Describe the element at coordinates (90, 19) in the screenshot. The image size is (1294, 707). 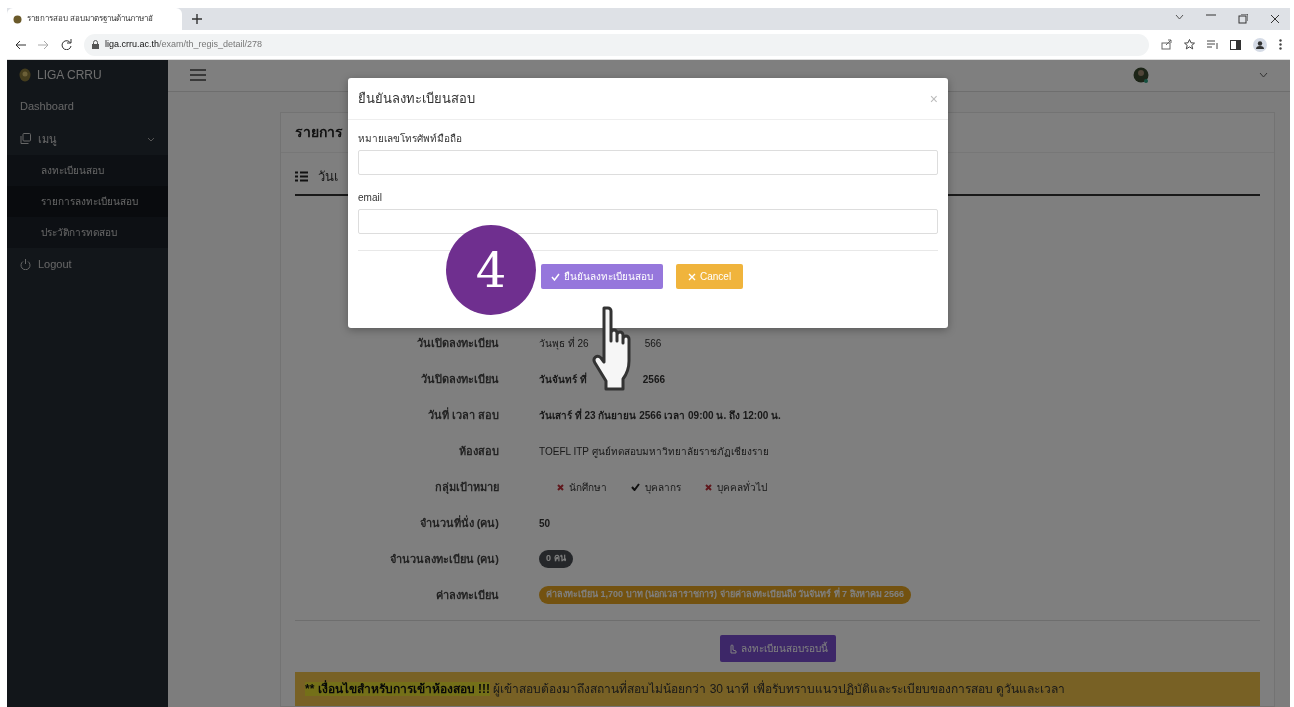
I see `tab-title: รายการสอบ สอบมาตรฐานด้านภาษาอั` at that location.